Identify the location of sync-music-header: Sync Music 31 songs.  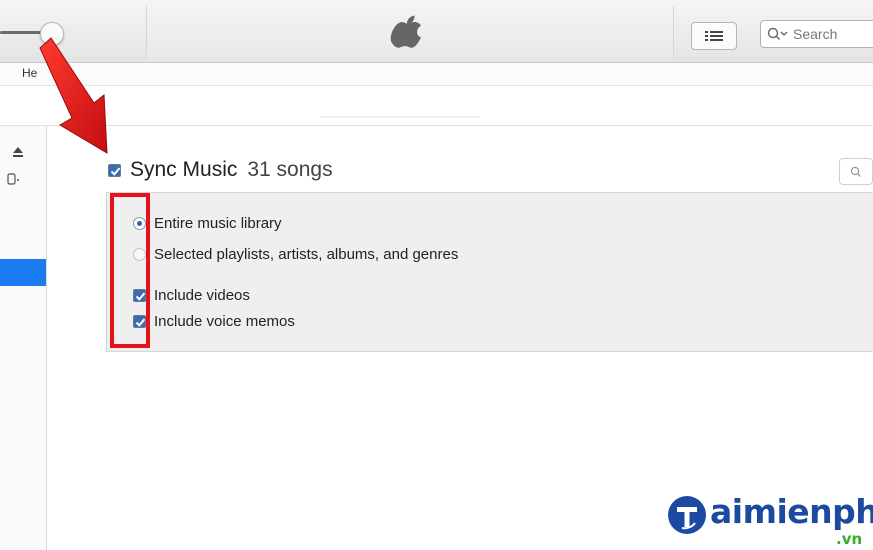
(220, 170).